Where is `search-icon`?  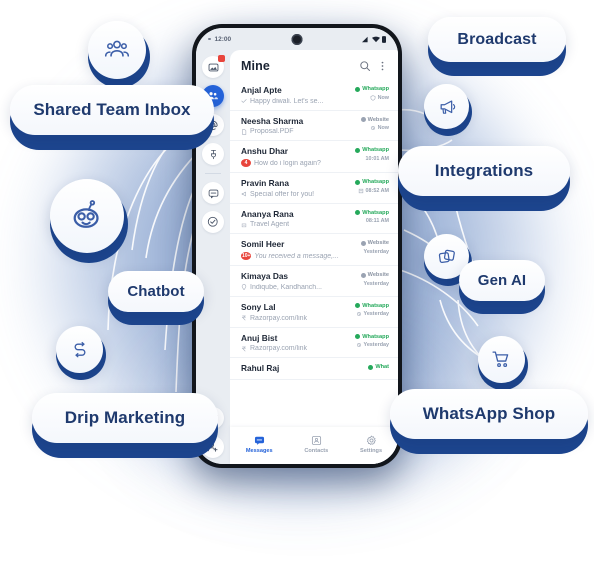
search-icon is located at coordinates (365, 66).